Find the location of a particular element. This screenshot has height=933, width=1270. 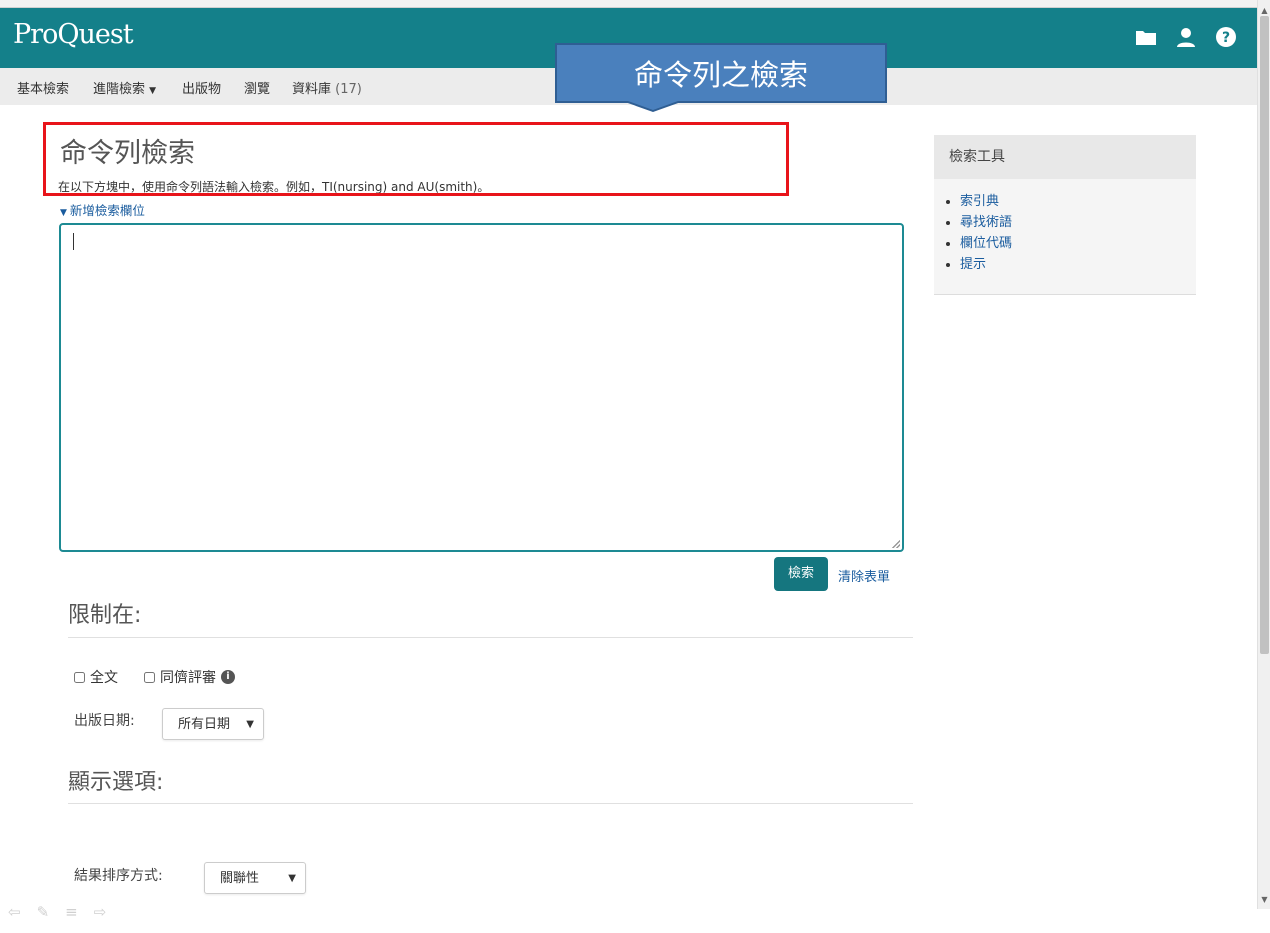

display-divider is located at coordinates (490, 803).